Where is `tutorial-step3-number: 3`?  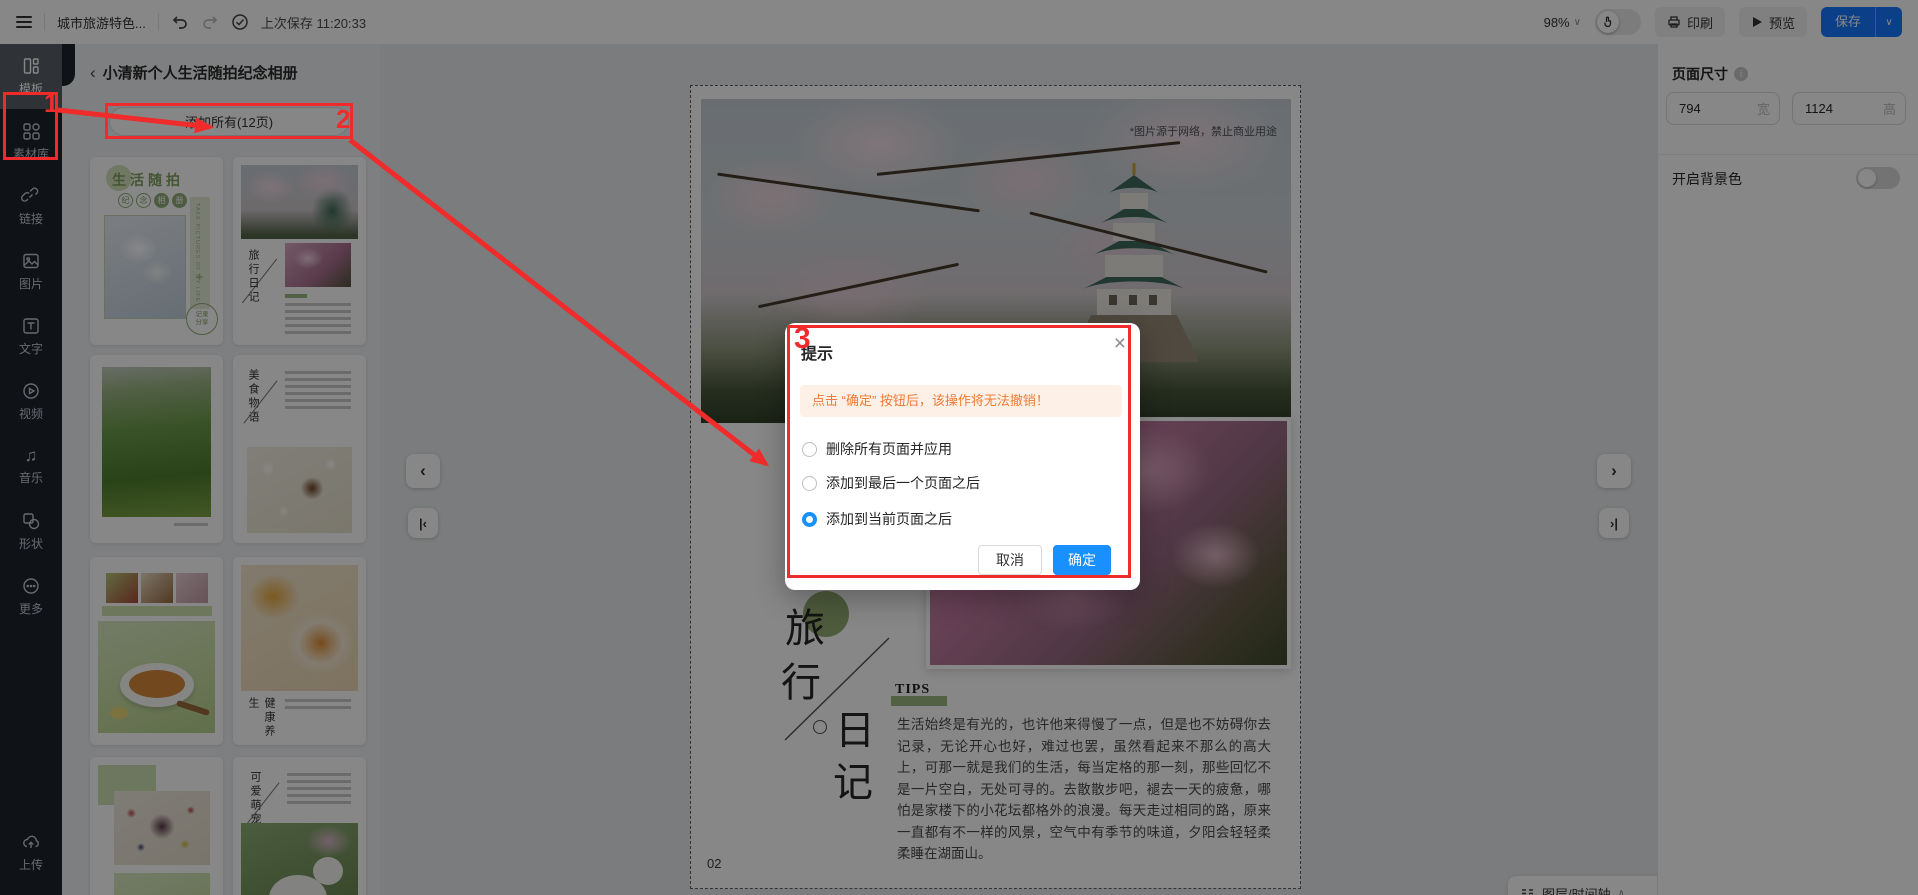 tutorial-step3-number: 3 is located at coordinates (802, 338).